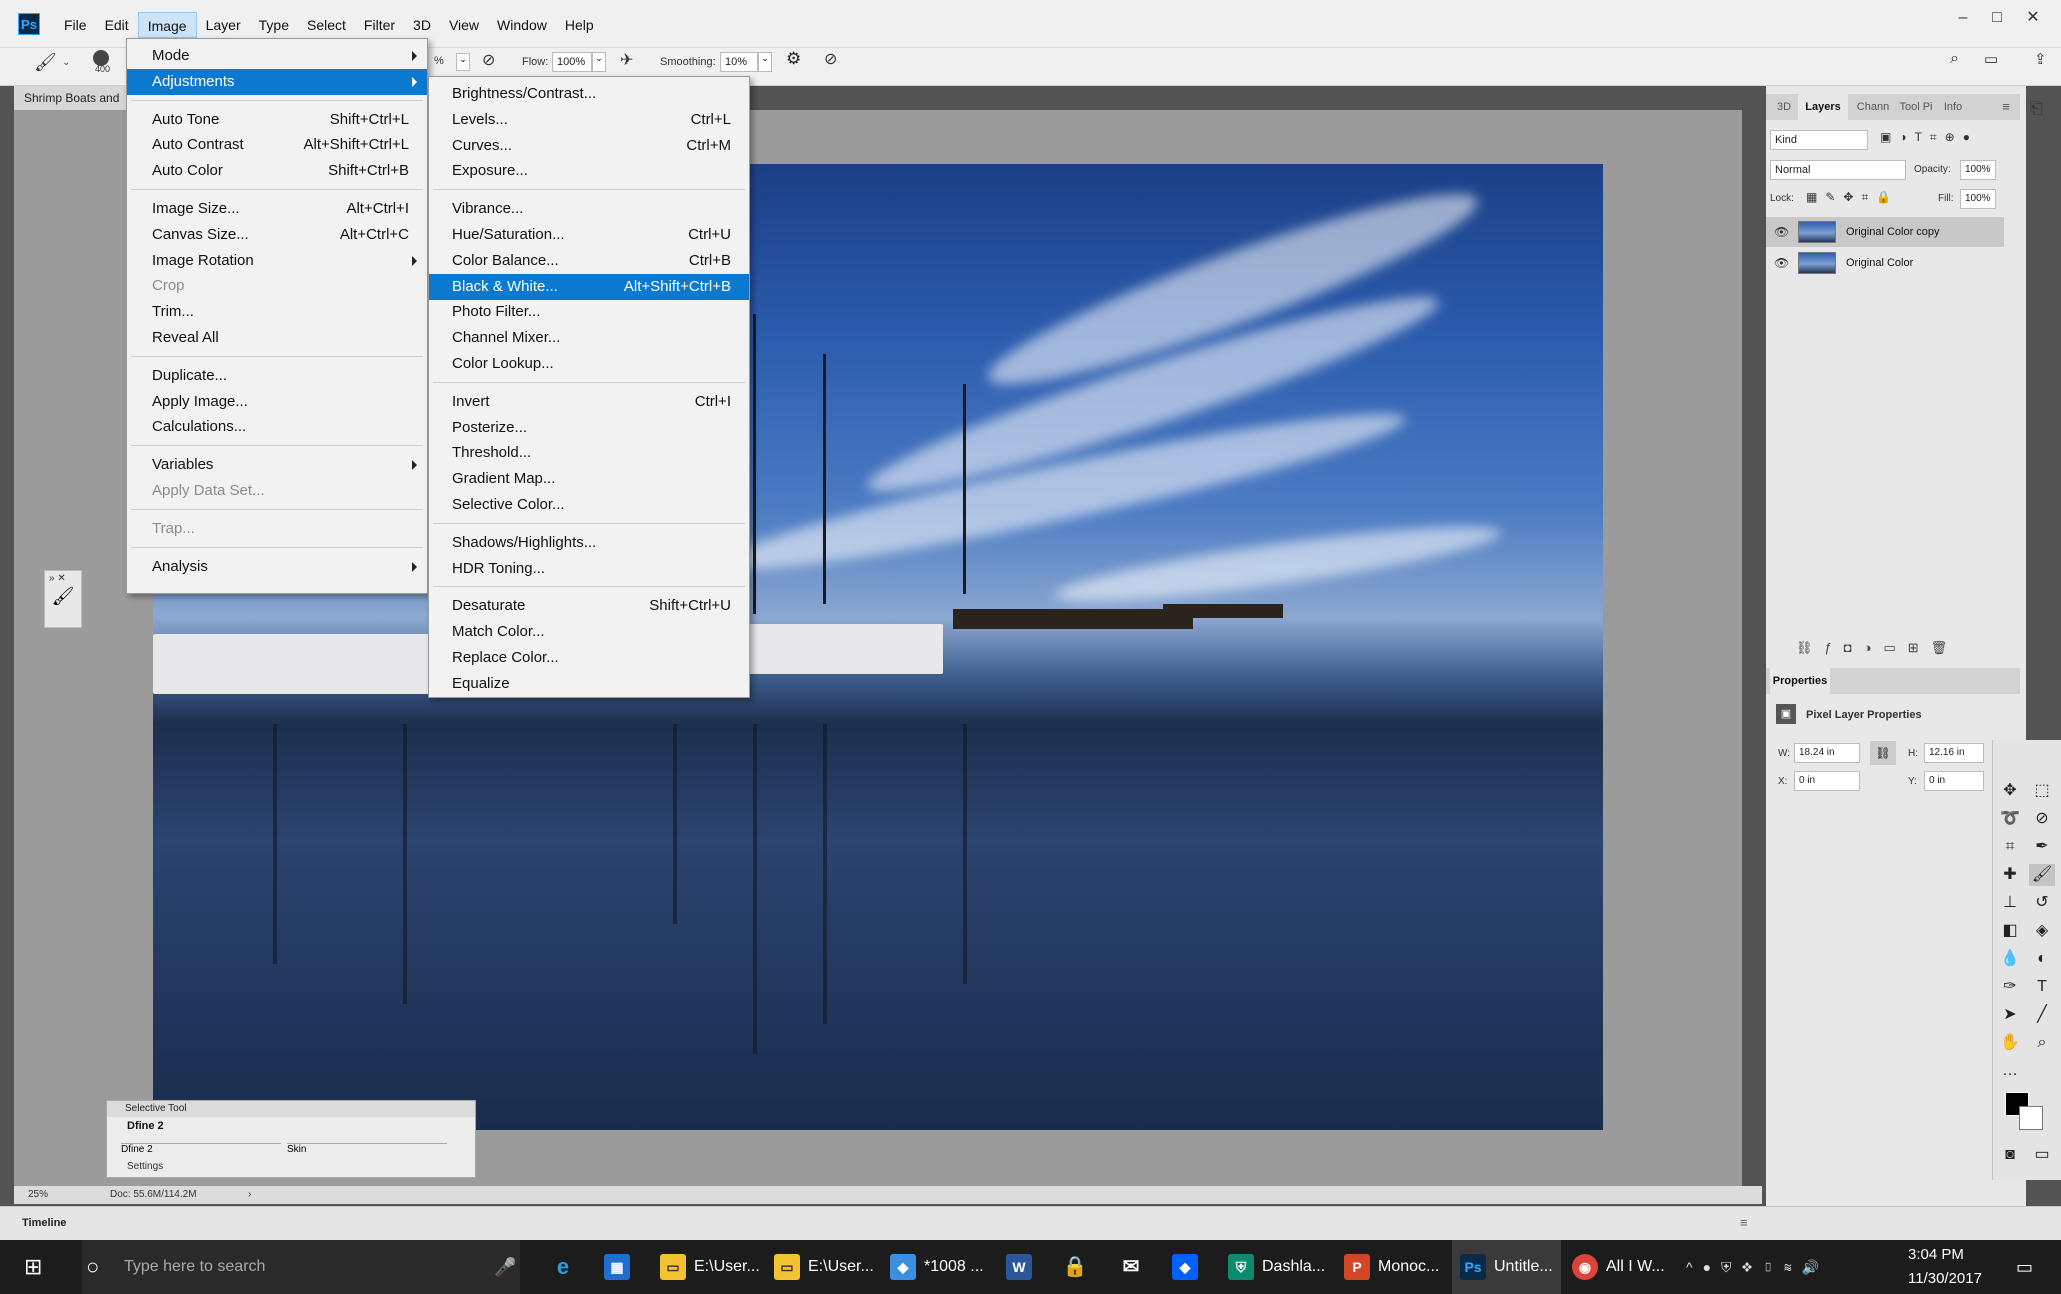 Image resolution: width=2061 pixels, height=1294 pixels. Describe the element at coordinates (1819, 140) in the screenshot. I see `layer-filter-kind: Kind` at that location.